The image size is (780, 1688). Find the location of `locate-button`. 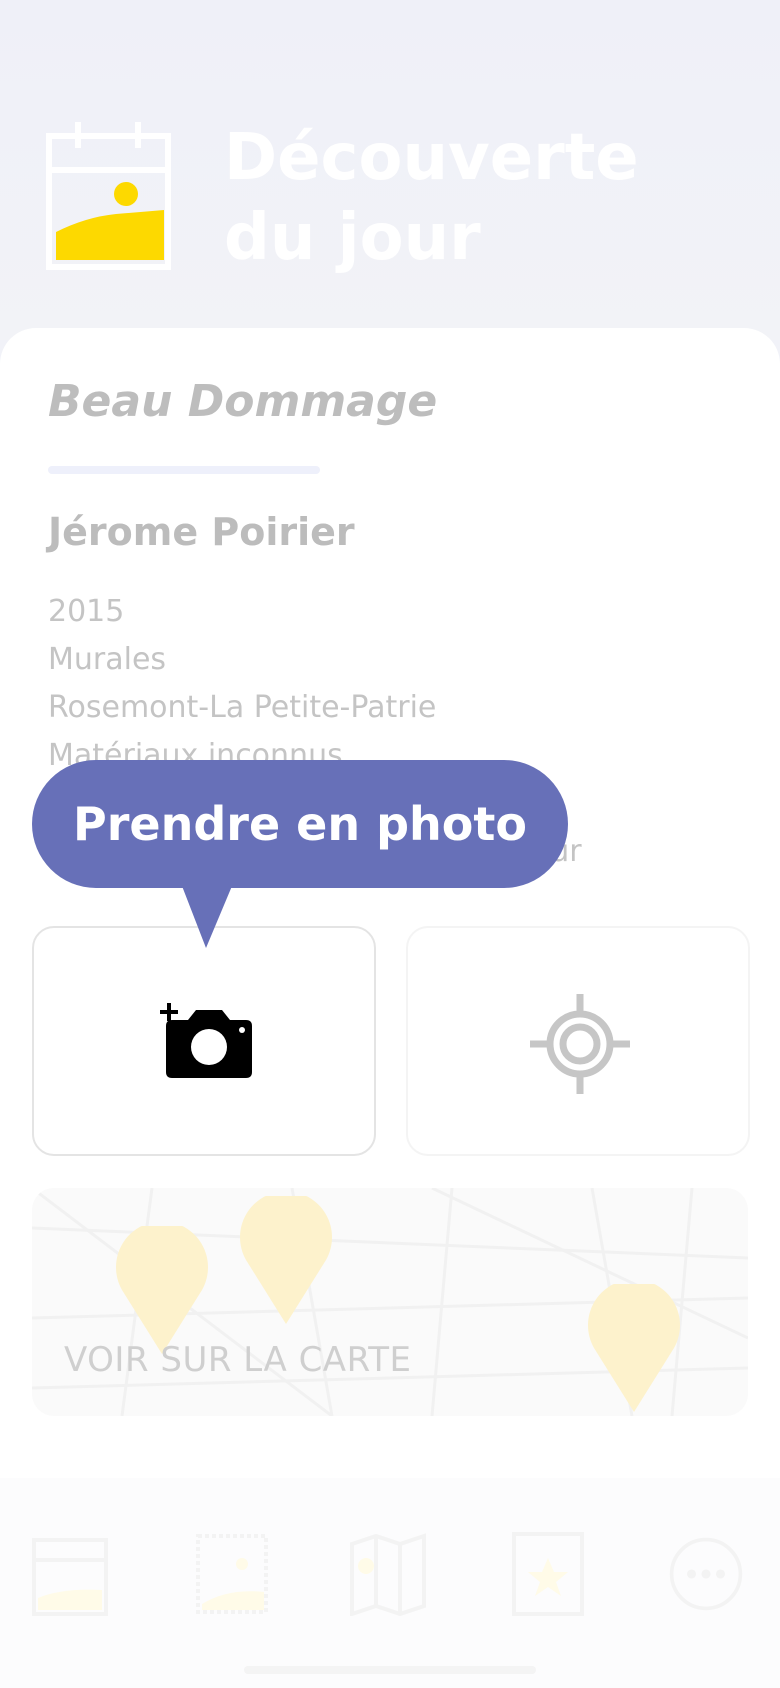

locate-button is located at coordinates (578, 1041).